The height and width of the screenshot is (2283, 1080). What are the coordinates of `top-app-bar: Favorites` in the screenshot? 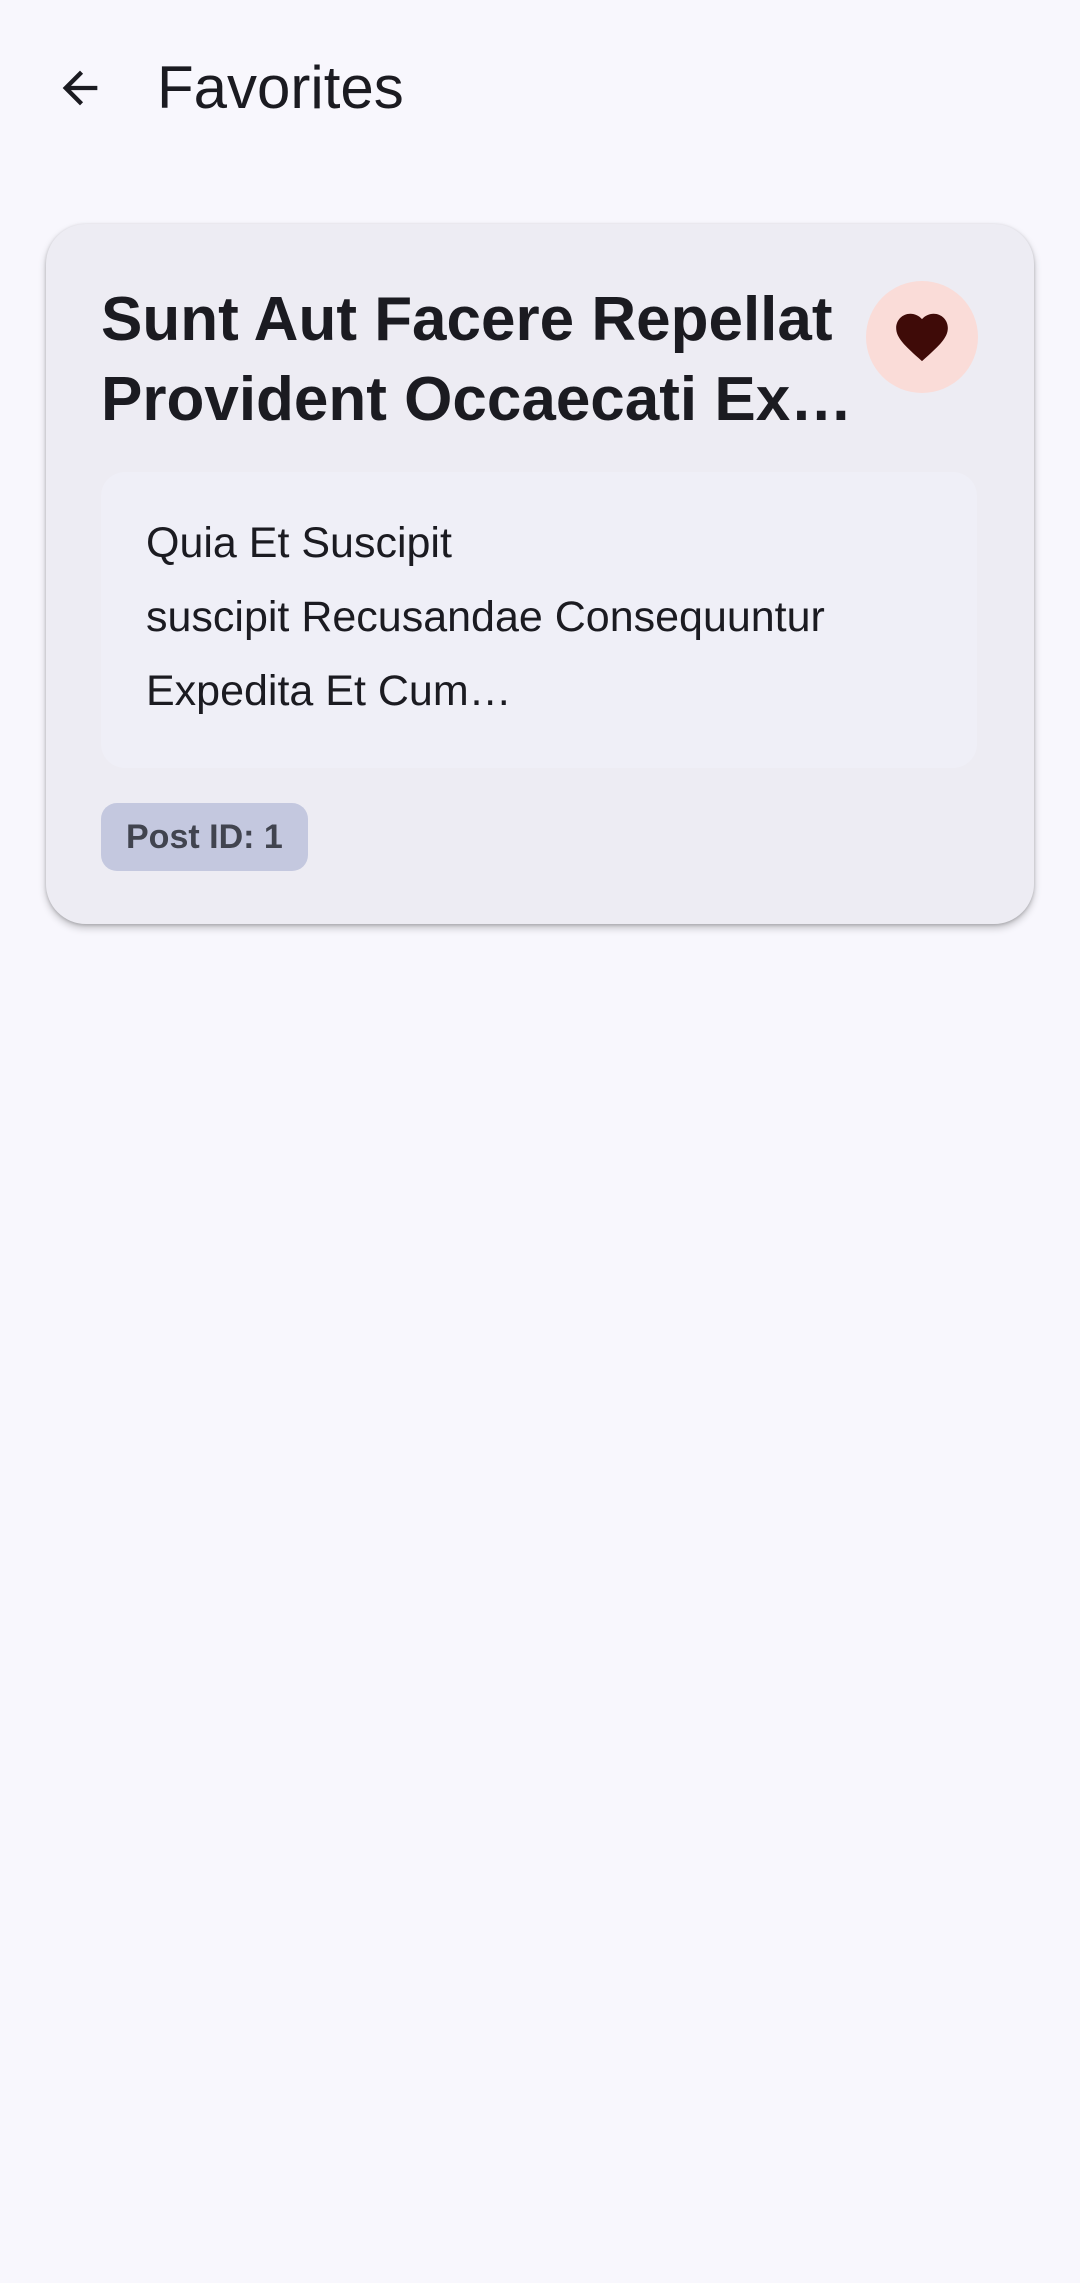 It's located at (540, 90).